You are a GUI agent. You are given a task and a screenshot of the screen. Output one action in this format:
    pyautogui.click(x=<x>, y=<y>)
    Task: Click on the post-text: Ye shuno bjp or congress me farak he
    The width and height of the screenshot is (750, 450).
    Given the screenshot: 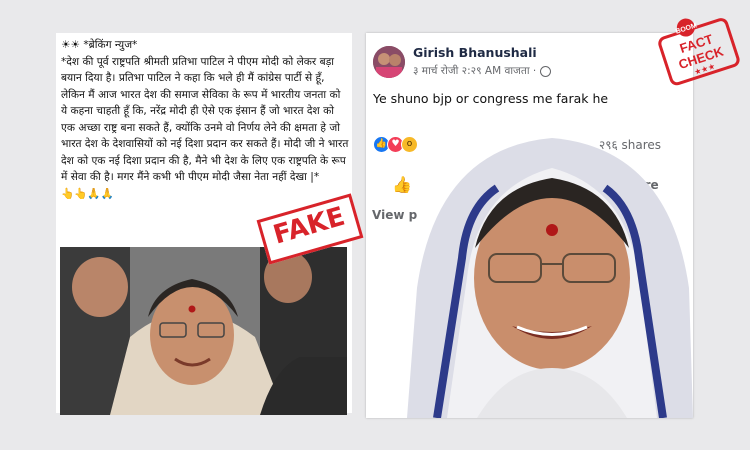 What is the action you would take?
    pyautogui.click(x=491, y=98)
    